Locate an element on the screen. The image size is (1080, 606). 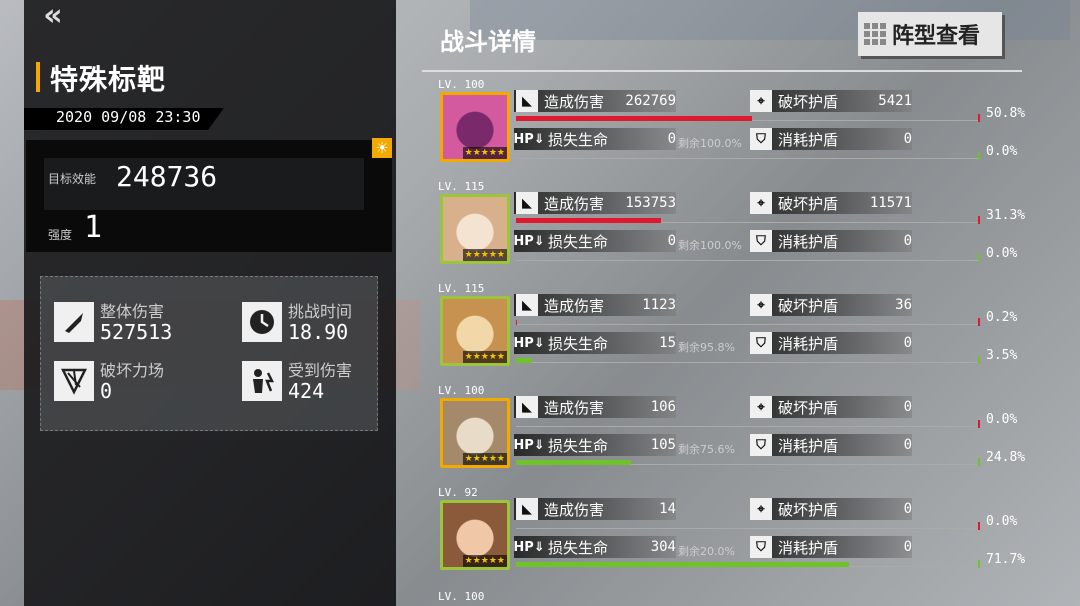
battle-details-title: 战斗详情 is located at coordinates (488, 42).